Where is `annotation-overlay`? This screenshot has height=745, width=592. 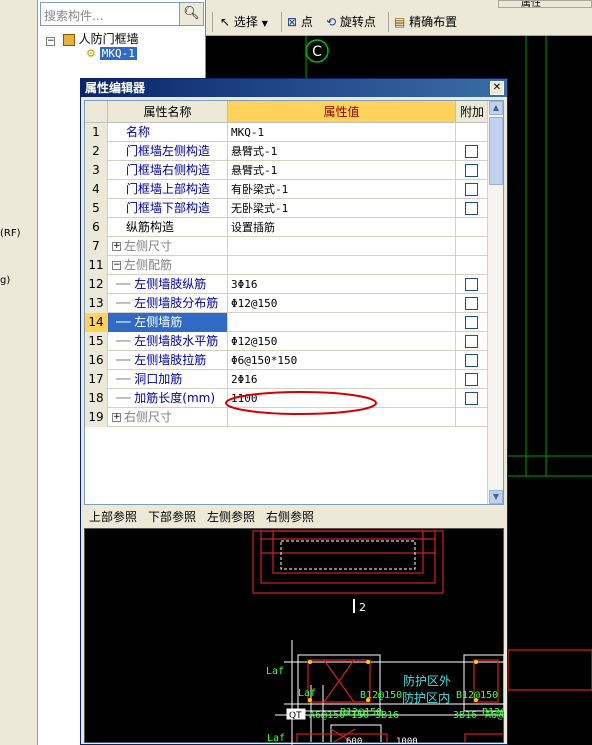 annotation-overlay is located at coordinates (301, 403).